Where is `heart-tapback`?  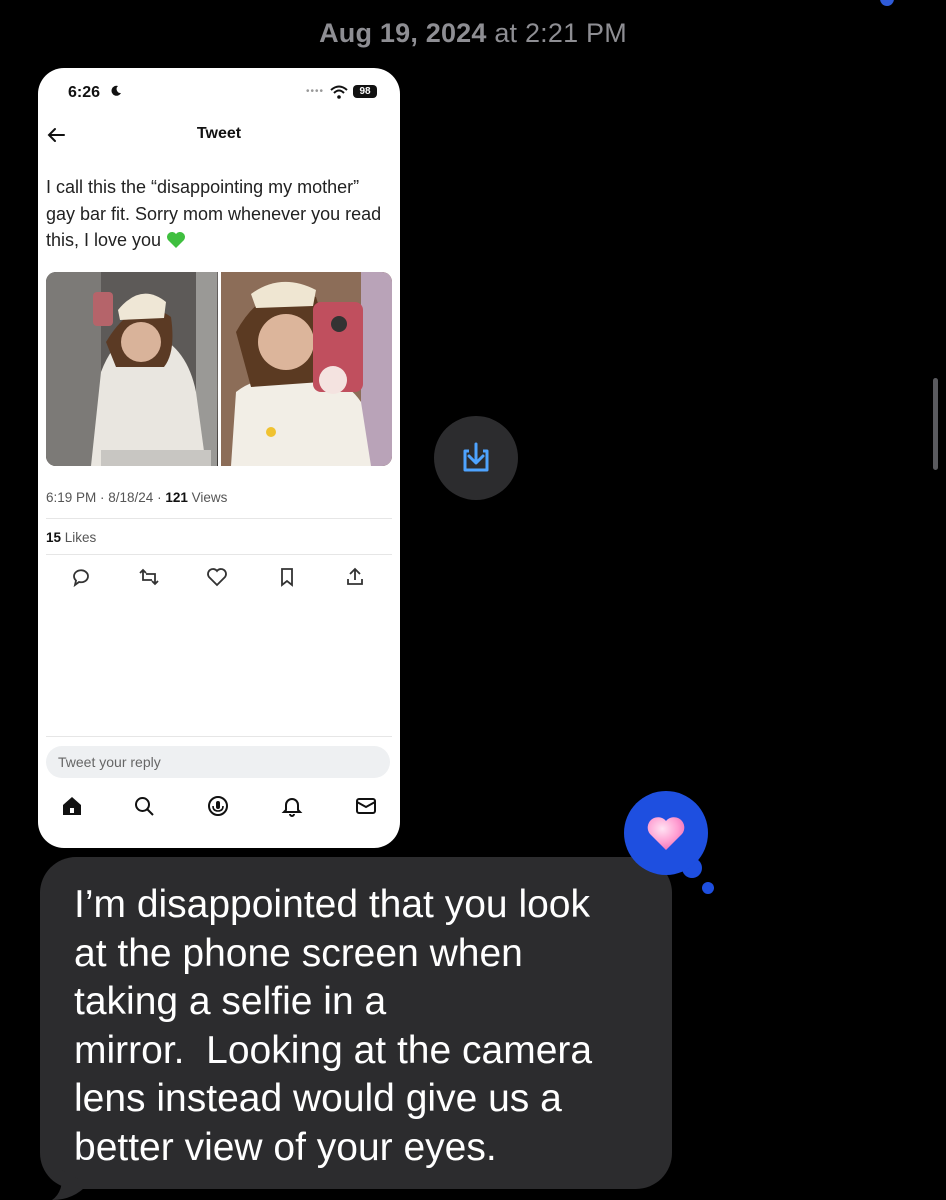
heart-tapback is located at coordinates (666, 833).